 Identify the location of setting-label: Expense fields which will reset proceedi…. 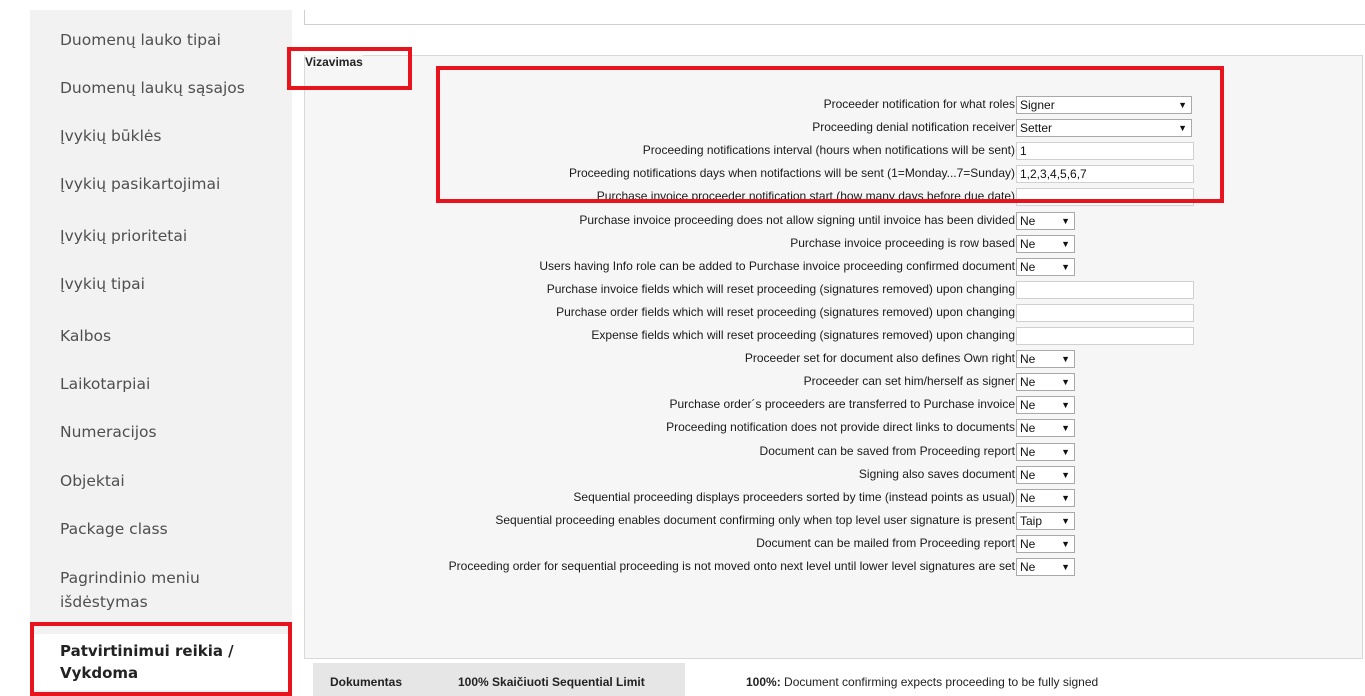
(803, 335).